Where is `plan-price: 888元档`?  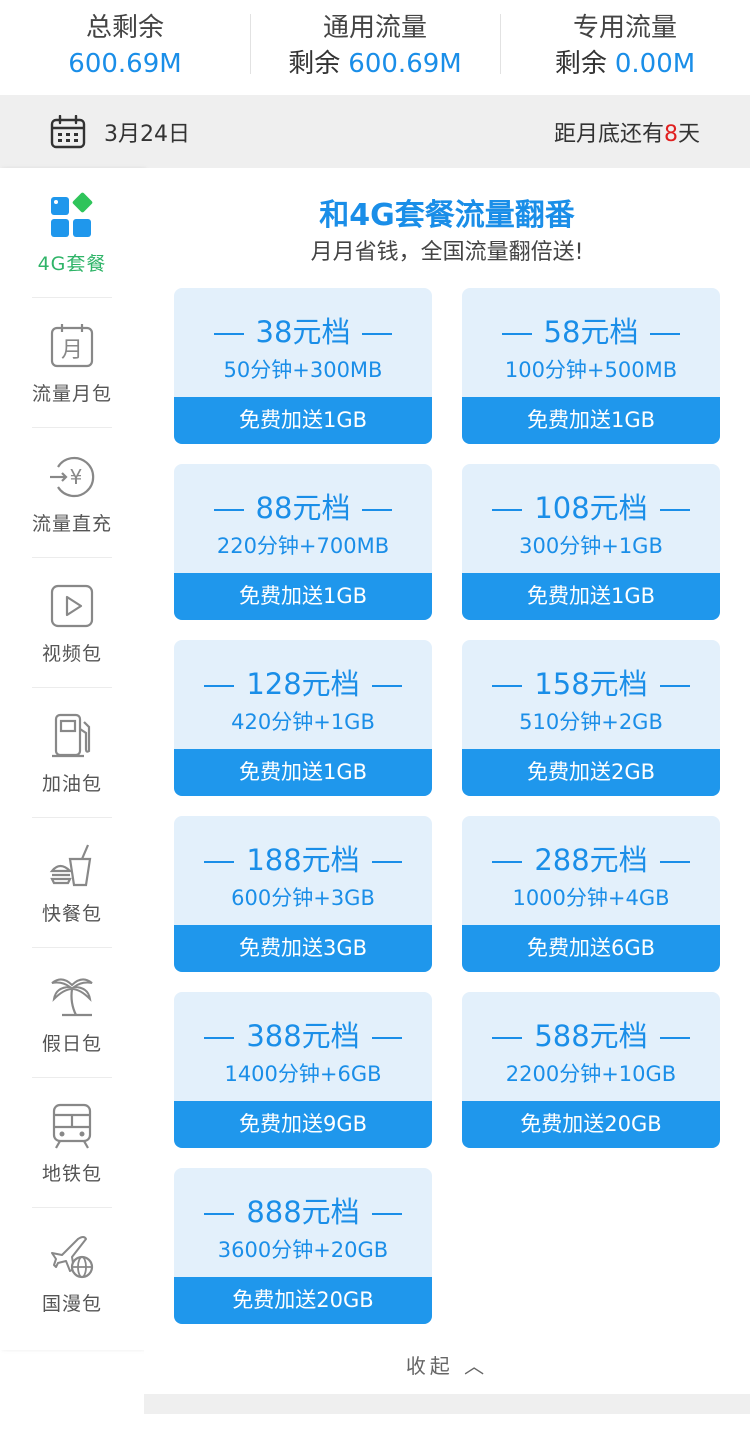 plan-price: 888元档 is located at coordinates (303, 1212).